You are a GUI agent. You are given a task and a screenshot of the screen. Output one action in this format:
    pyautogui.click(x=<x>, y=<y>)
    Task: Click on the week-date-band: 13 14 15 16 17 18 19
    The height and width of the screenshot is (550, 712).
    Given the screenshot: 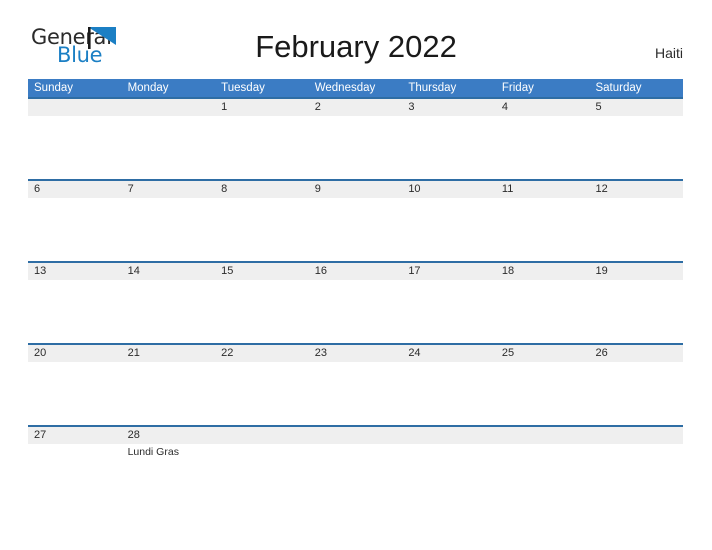 What is the action you would take?
    pyautogui.click(x=355, y=271)
    